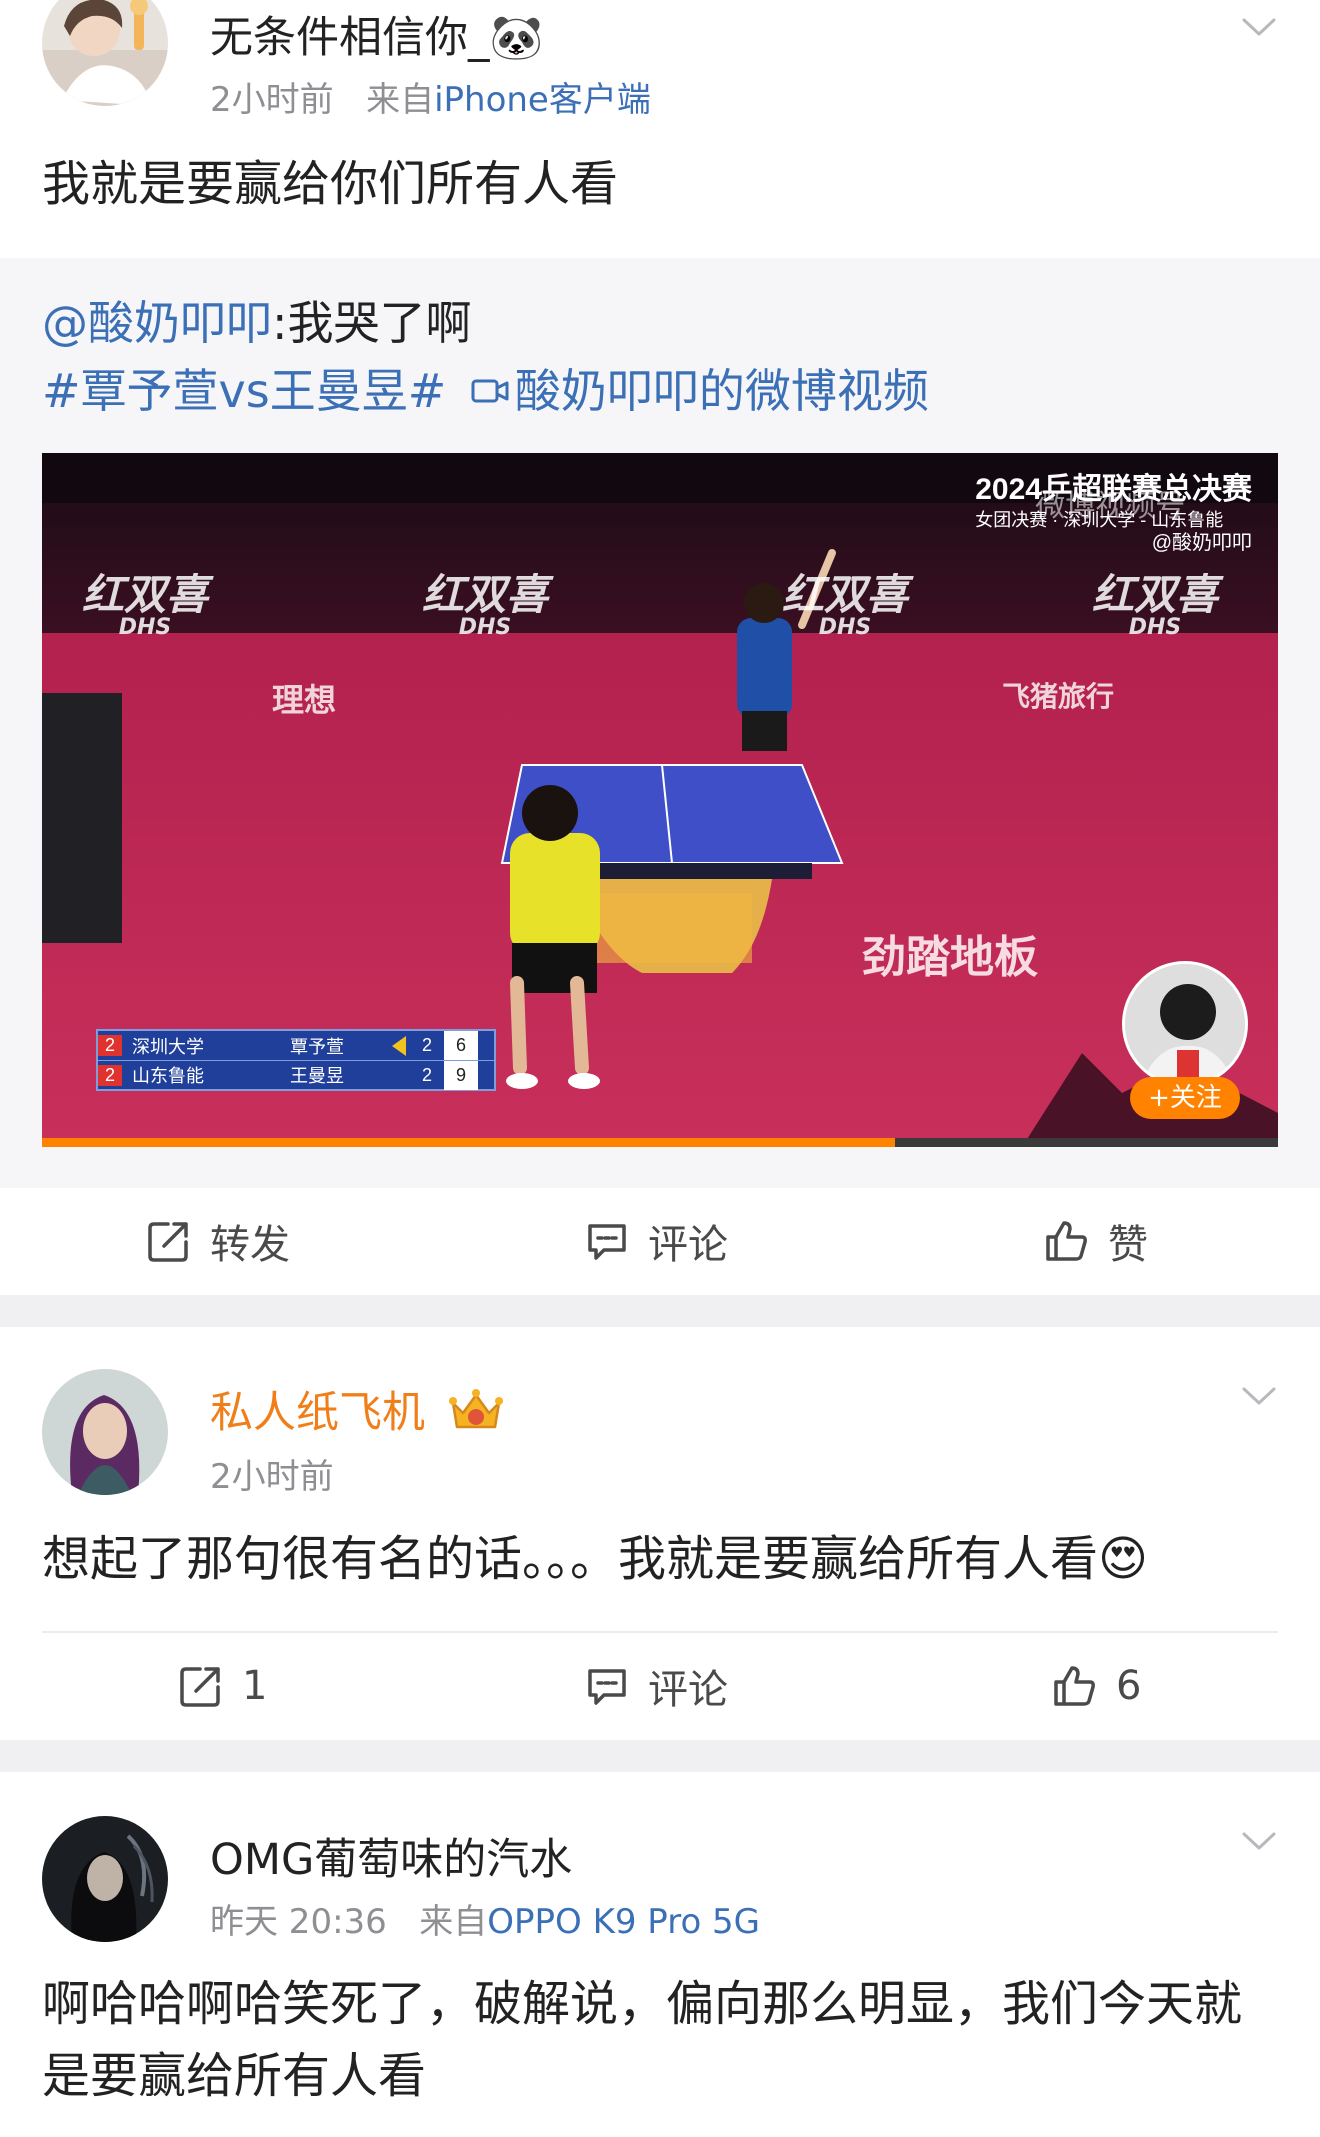  Describe the element at coordinates (372, 323) in the screenshot. I see `repost-text: :我哭了啊` at that location.